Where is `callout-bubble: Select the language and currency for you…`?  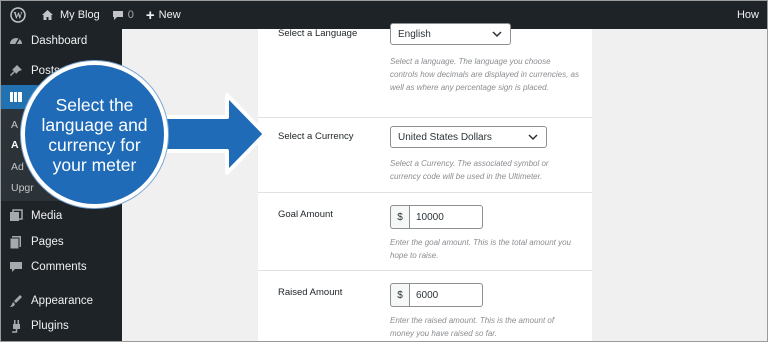 callout-bubble: Select the language and currency for you… is located at coordinates (94, 134).